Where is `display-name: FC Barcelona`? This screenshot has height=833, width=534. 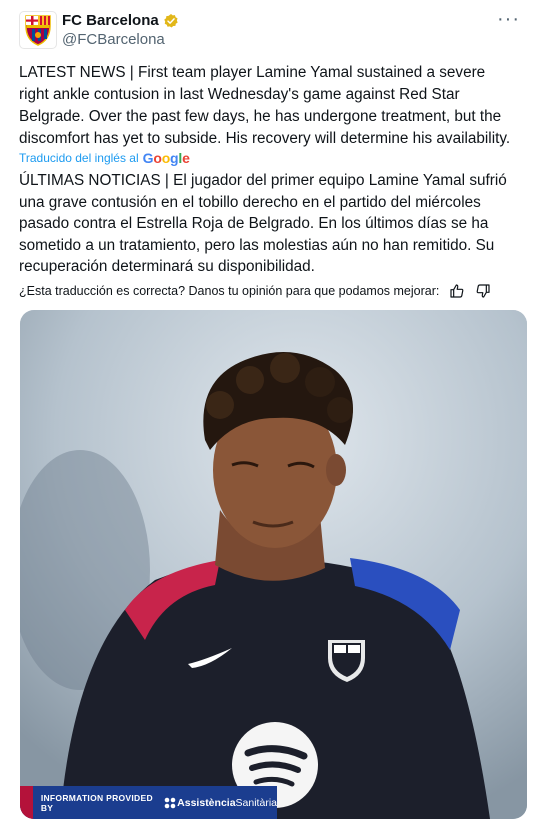
display-name: FC Barcelona is located at coordinates (110, 20).